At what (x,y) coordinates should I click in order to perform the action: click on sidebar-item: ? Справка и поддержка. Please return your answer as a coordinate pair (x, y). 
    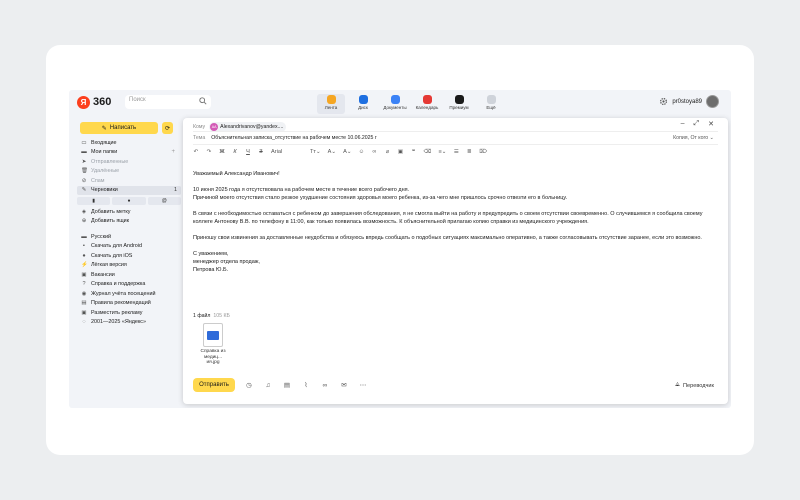
    Looking at the image, I should click on (129, 285).